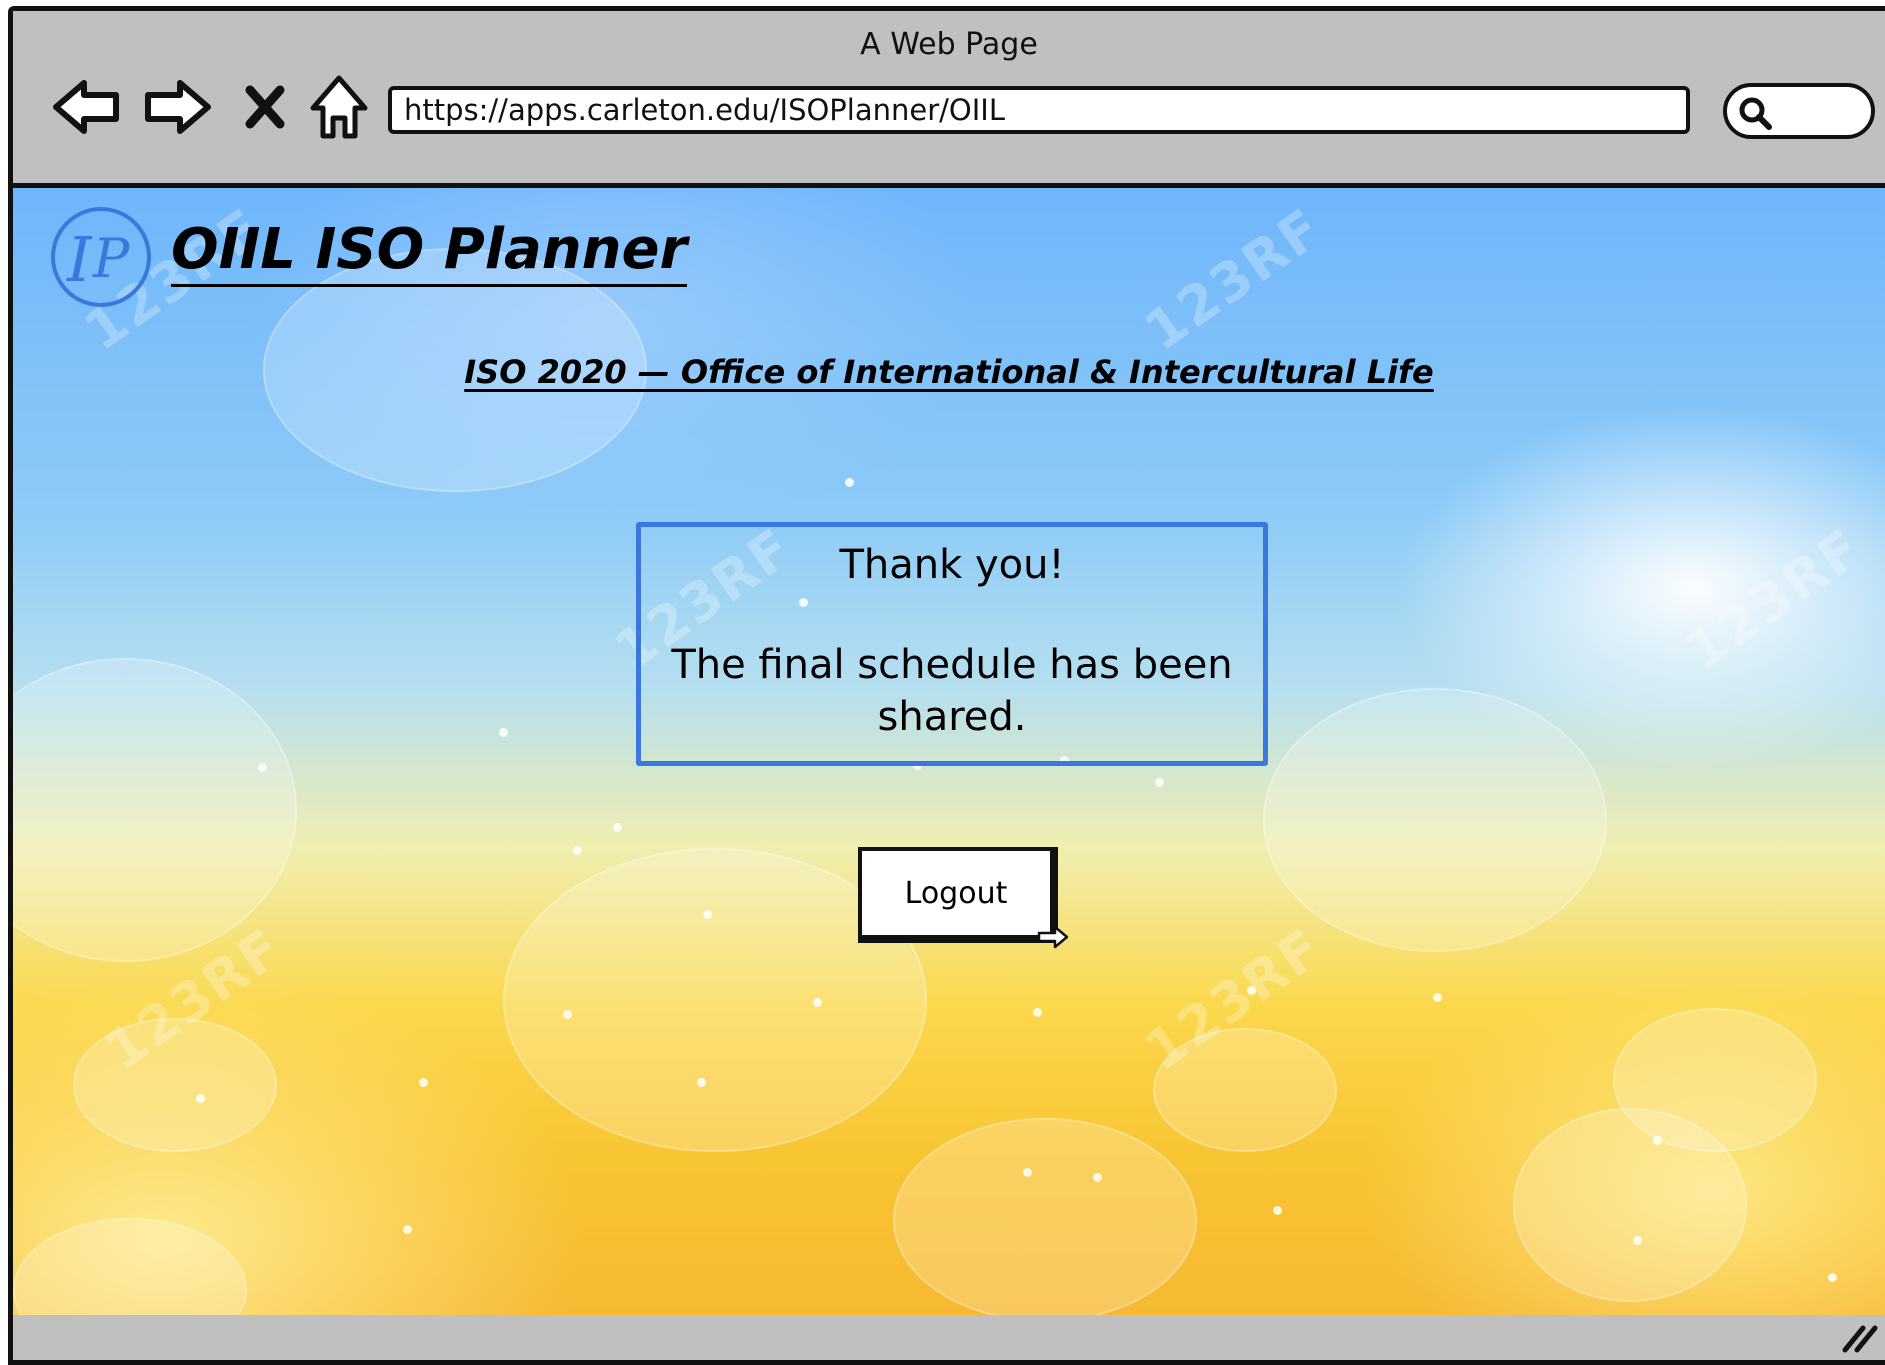  Describe the element at coordinates (79, 259) in the screenshot. I see `svg-text: I` at that location.